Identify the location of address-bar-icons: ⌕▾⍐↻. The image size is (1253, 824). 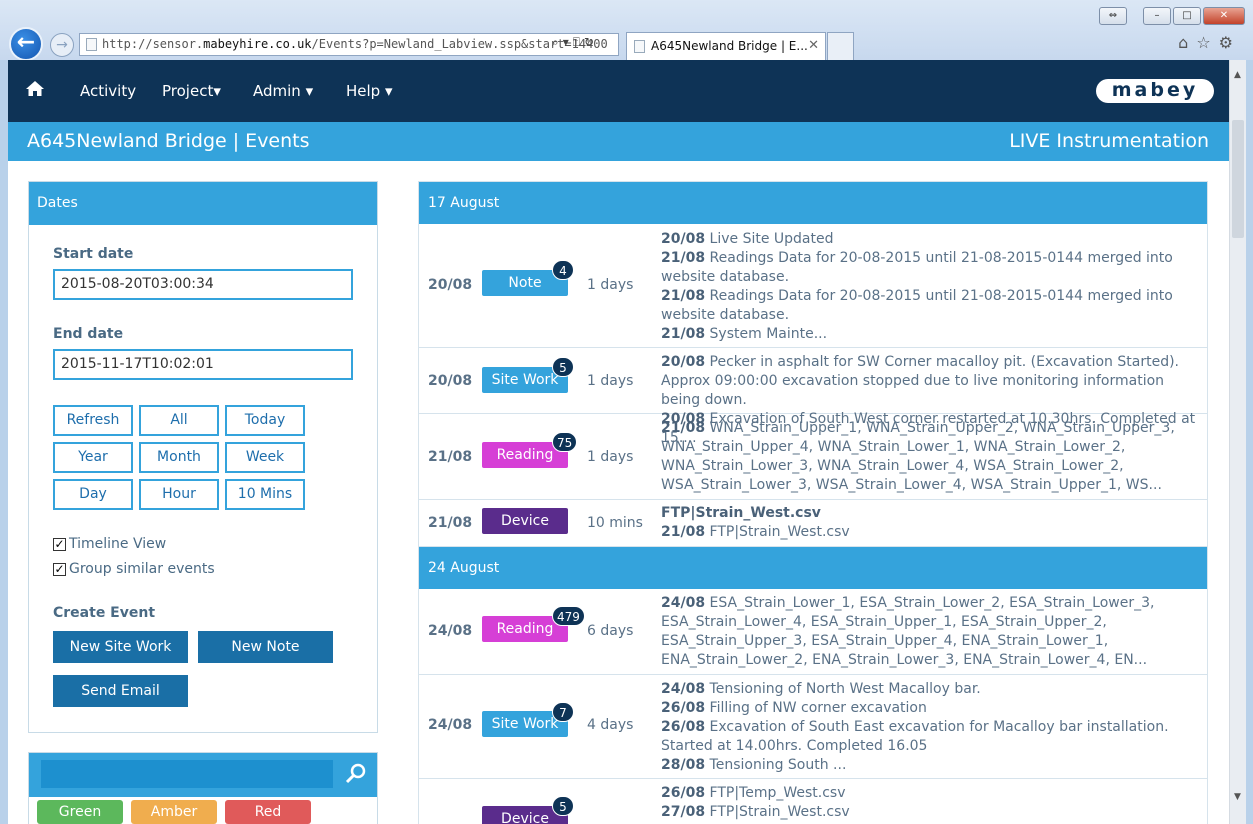
(575, 42).